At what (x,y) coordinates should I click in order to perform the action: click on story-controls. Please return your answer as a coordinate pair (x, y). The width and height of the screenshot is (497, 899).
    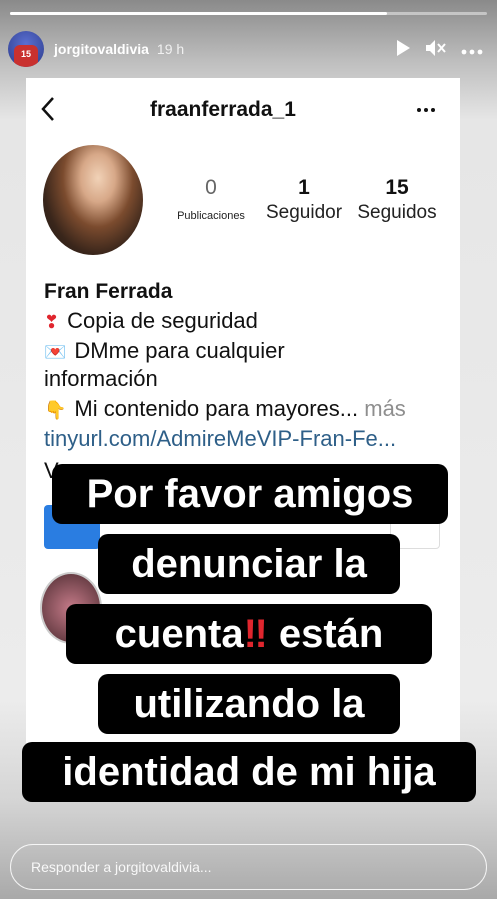
    Looking at the image, I should click on (439, 49).